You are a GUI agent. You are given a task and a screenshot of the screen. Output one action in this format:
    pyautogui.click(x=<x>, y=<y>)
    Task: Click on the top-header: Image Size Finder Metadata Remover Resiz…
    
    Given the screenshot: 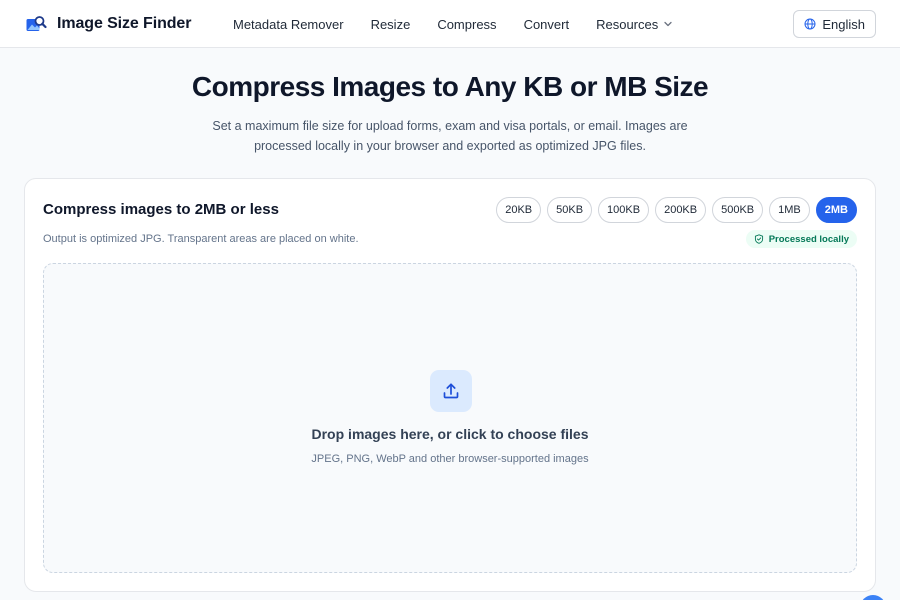 What is the action you would take?
    pyautogui.click(x=450, y=24)
    